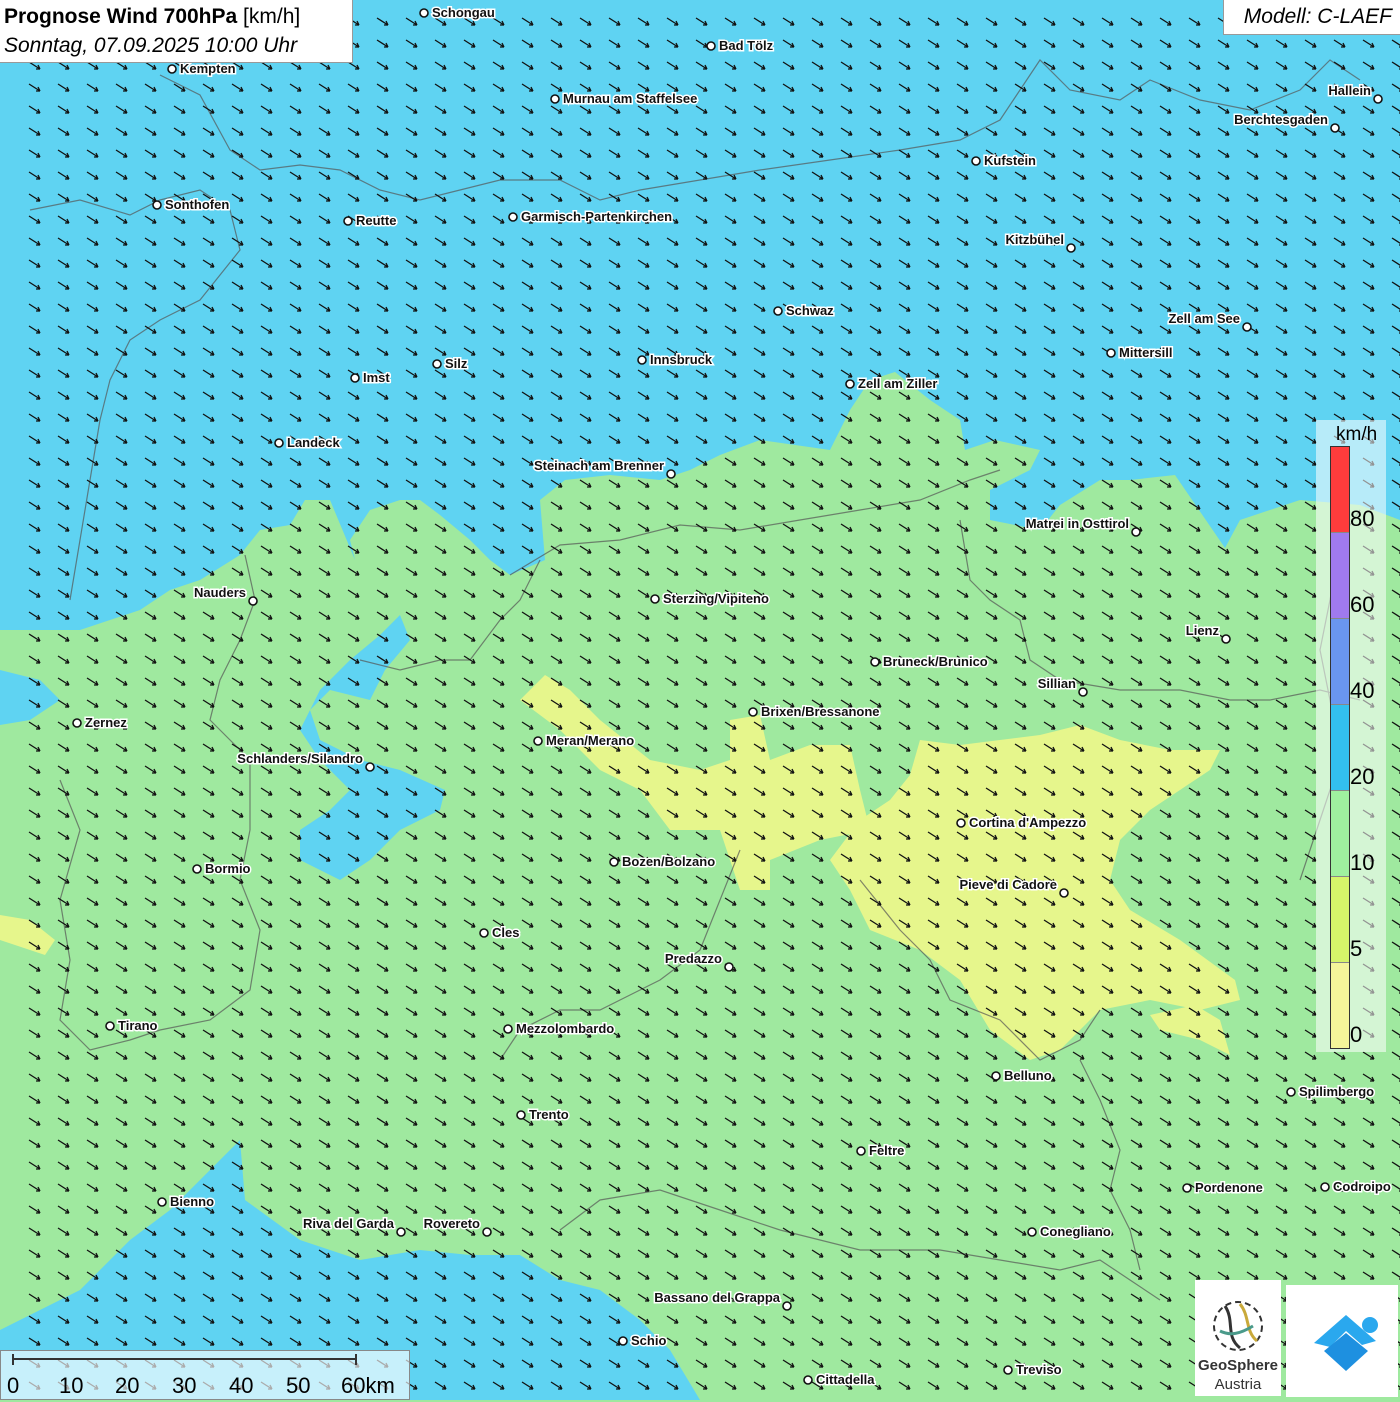 The height and width of the screenshot is (1402, 1400). What do you see at coordinates (127, 1385) in the screenshot?
I see `scale-label: 20` at bounding box center [127, 1385].